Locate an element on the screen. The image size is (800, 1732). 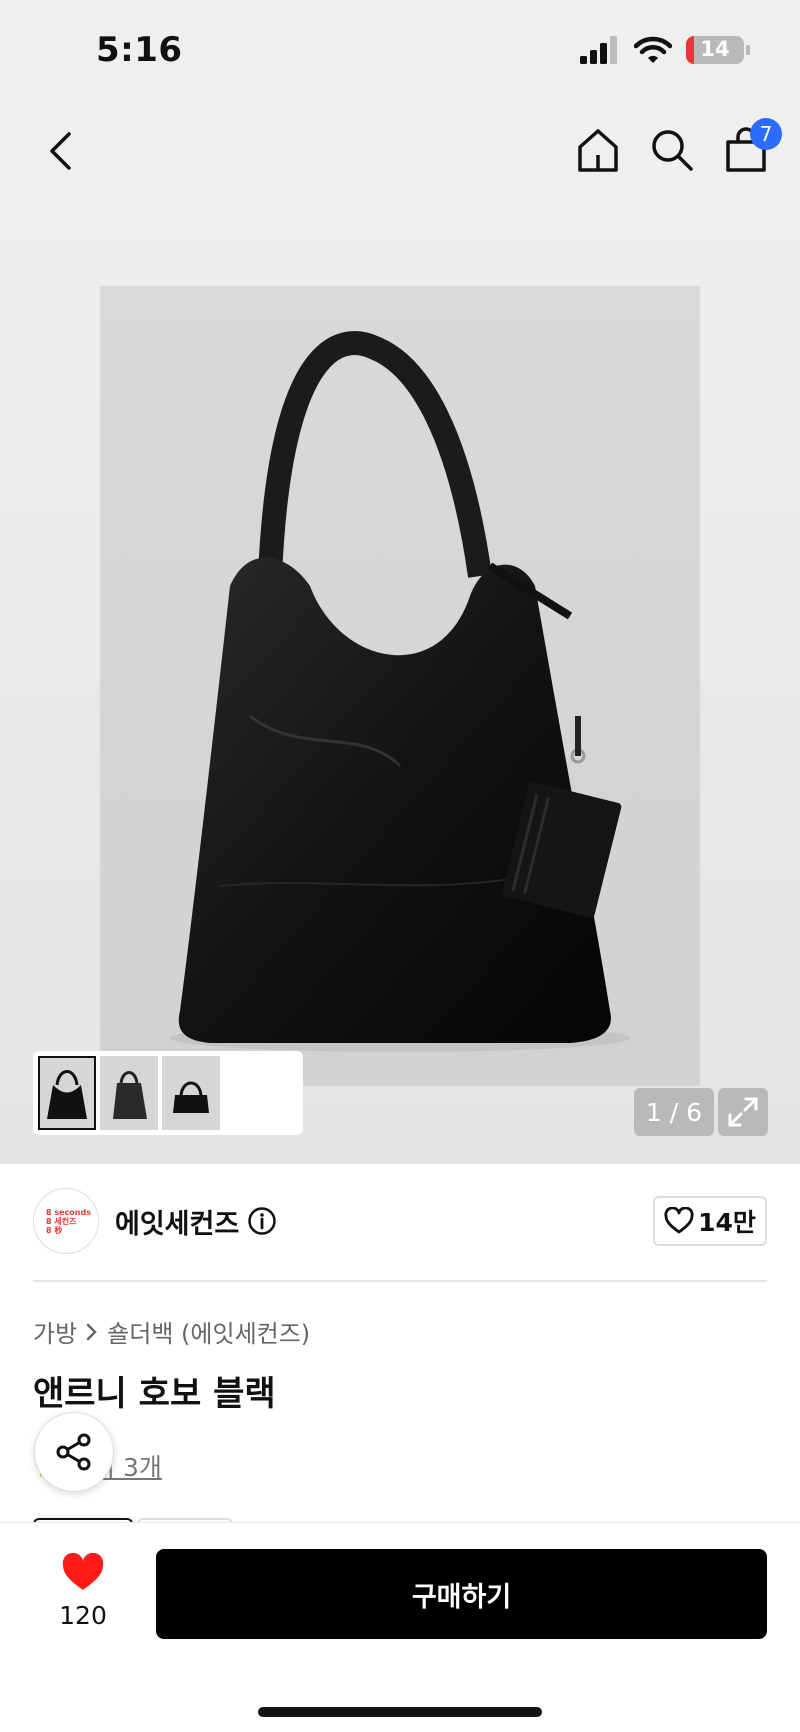
status-icons: 14 is located at coordinates (665, 50).